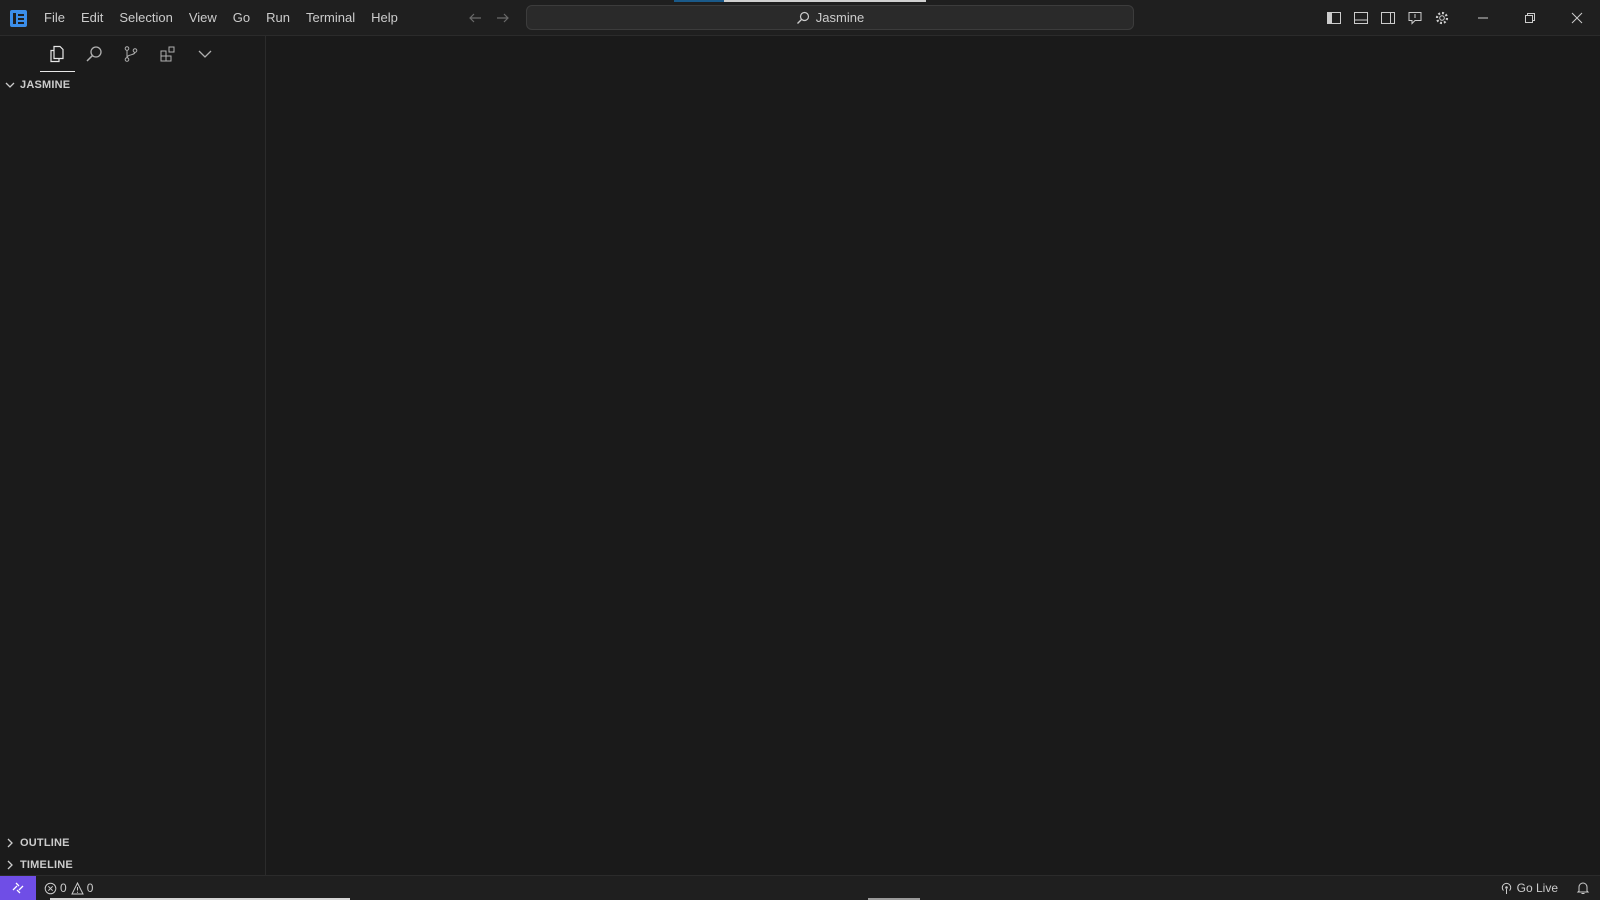 This screenshot has height=900, width=1600. I want to click on status-right-items: Go Live, so click(1546, 888).